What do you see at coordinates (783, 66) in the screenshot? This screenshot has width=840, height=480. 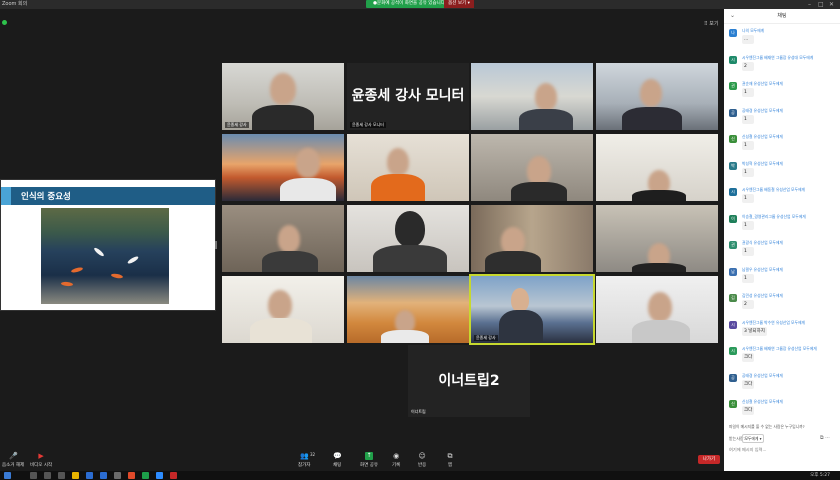 I see `chat-message: 시 시우엔진그룹 배재연 그룹장 유성대 모두에게 2` at bounding box center [783, 66].